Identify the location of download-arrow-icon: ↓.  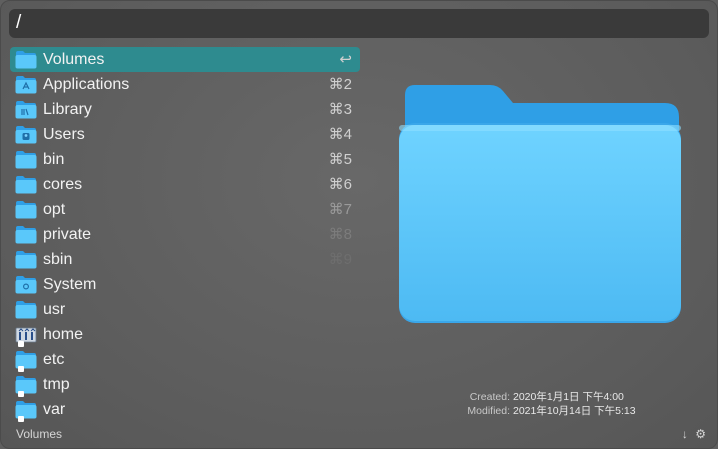
(685, 434).